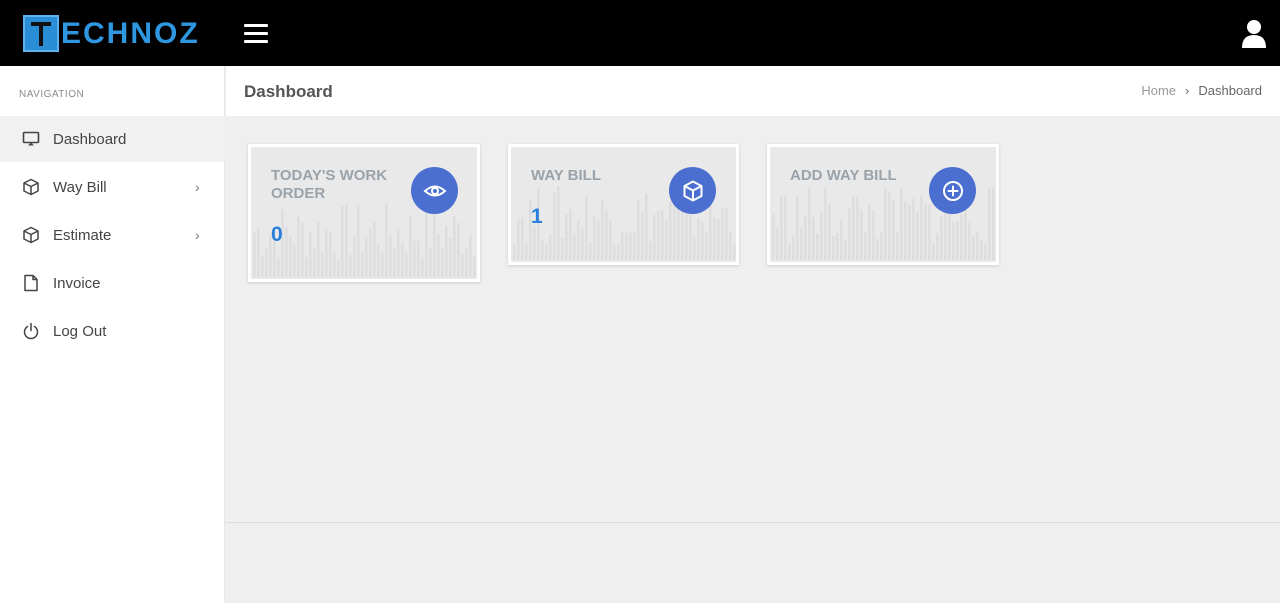 The image size is (1280, 603). I want to click on top-navbar: ECHNOZ, so click(640, 33).